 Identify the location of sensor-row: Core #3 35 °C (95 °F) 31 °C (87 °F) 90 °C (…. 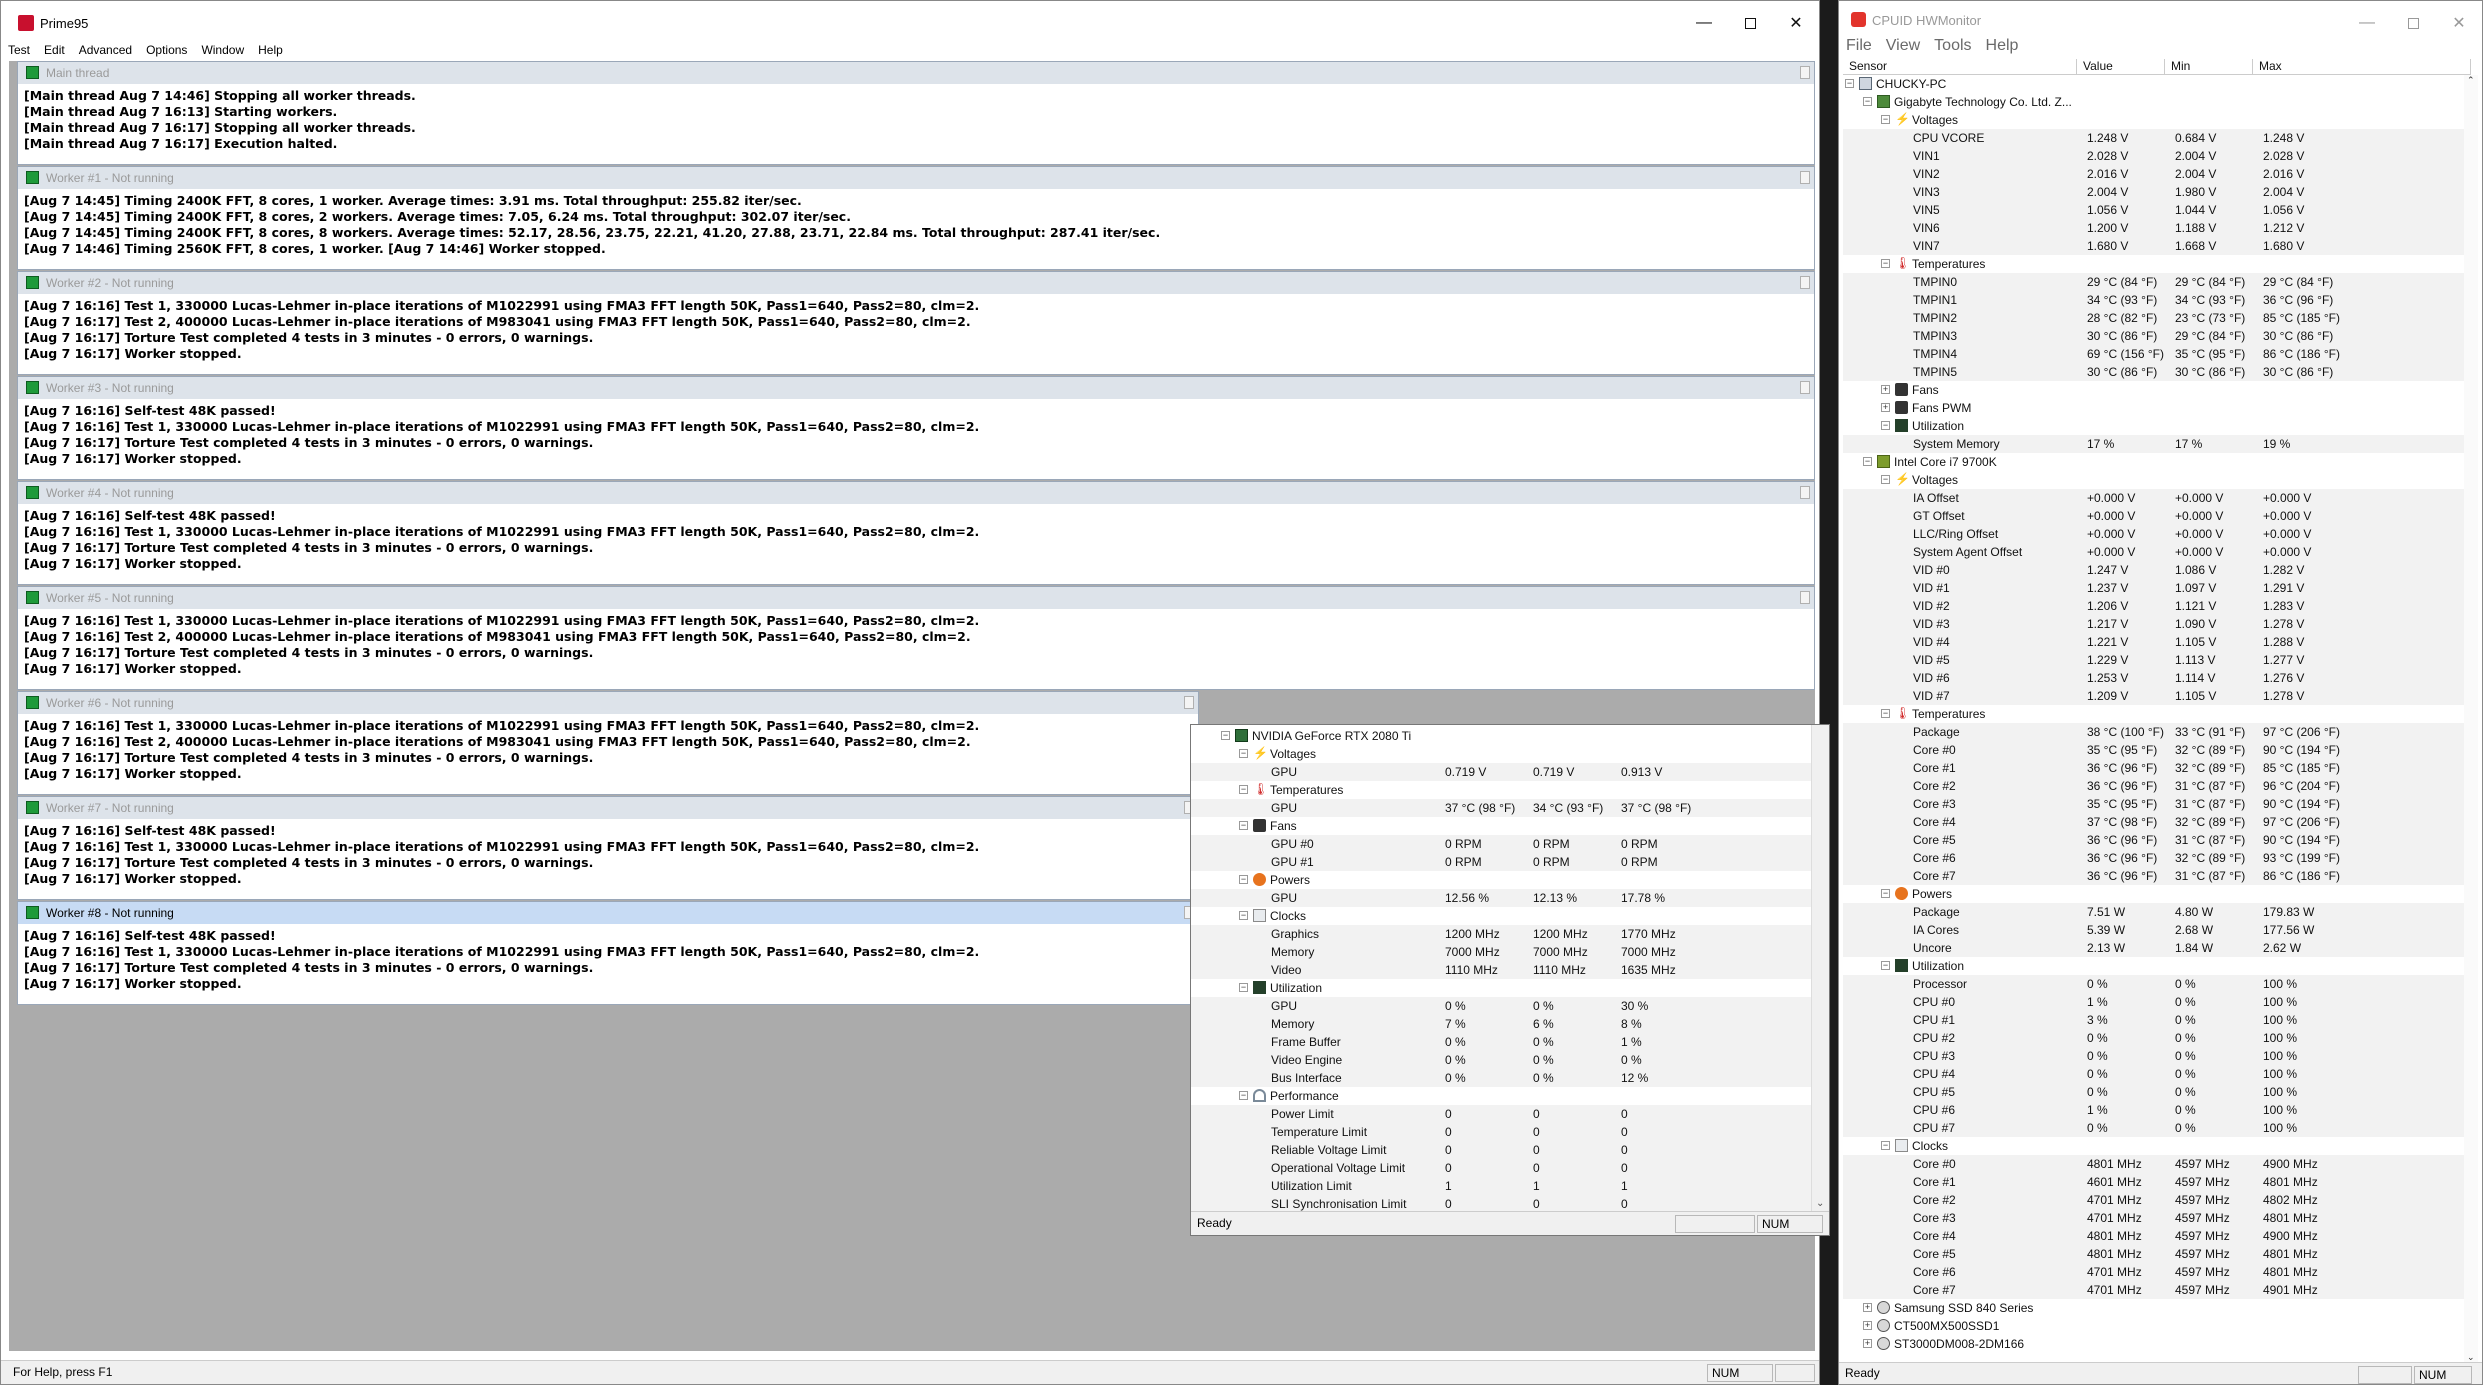
(2154, 804).